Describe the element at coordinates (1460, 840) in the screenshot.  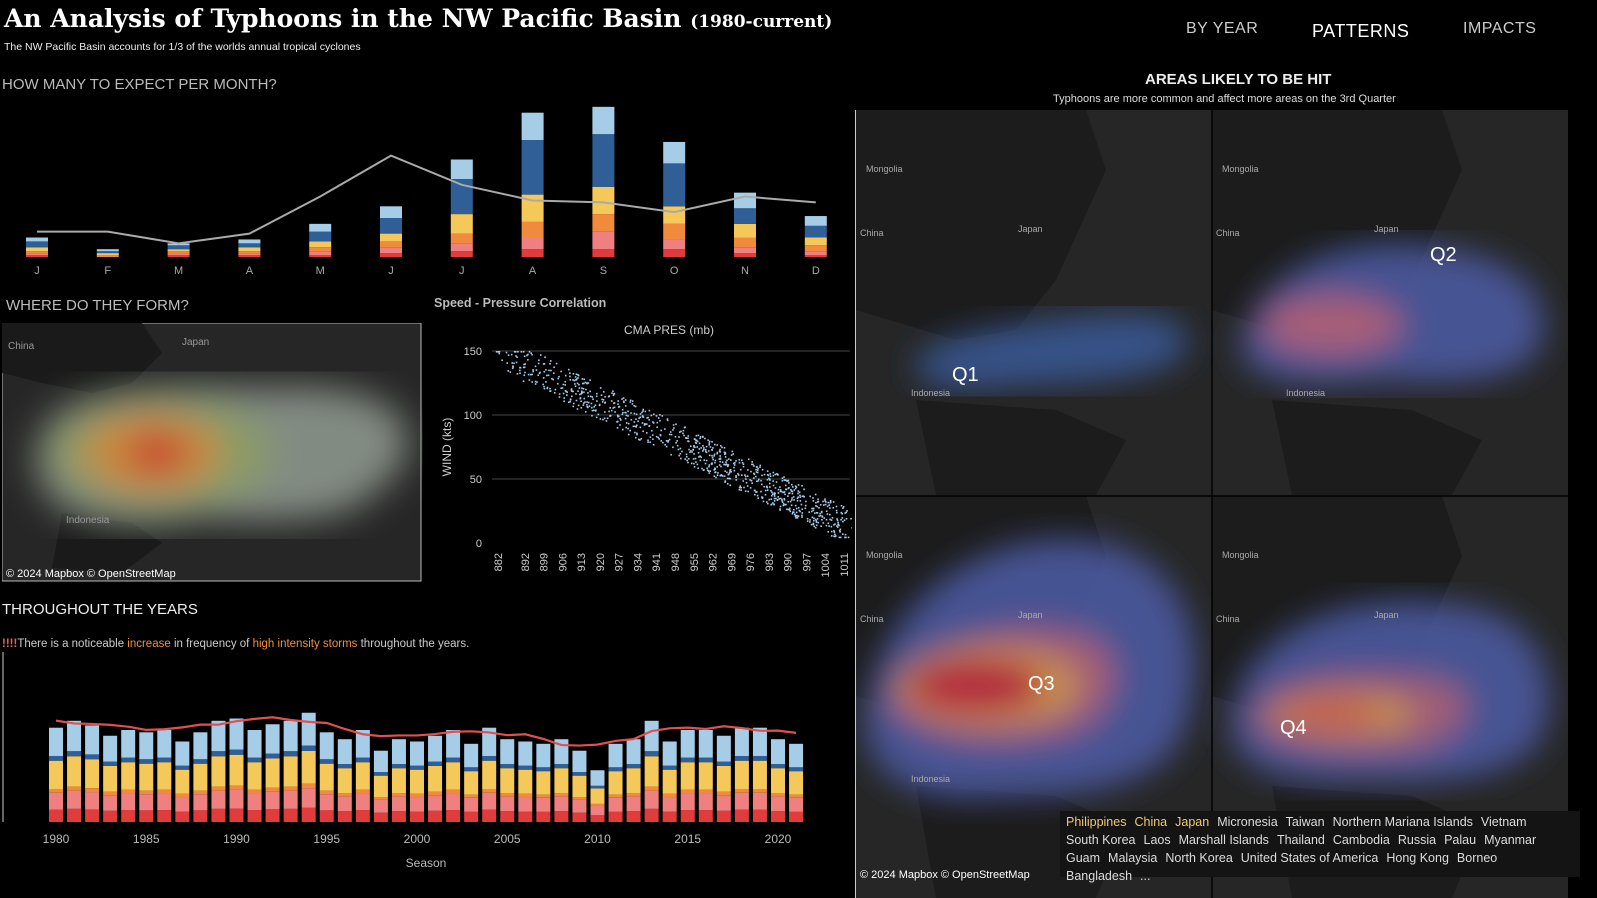
I see `country-item: Palau` at that location.